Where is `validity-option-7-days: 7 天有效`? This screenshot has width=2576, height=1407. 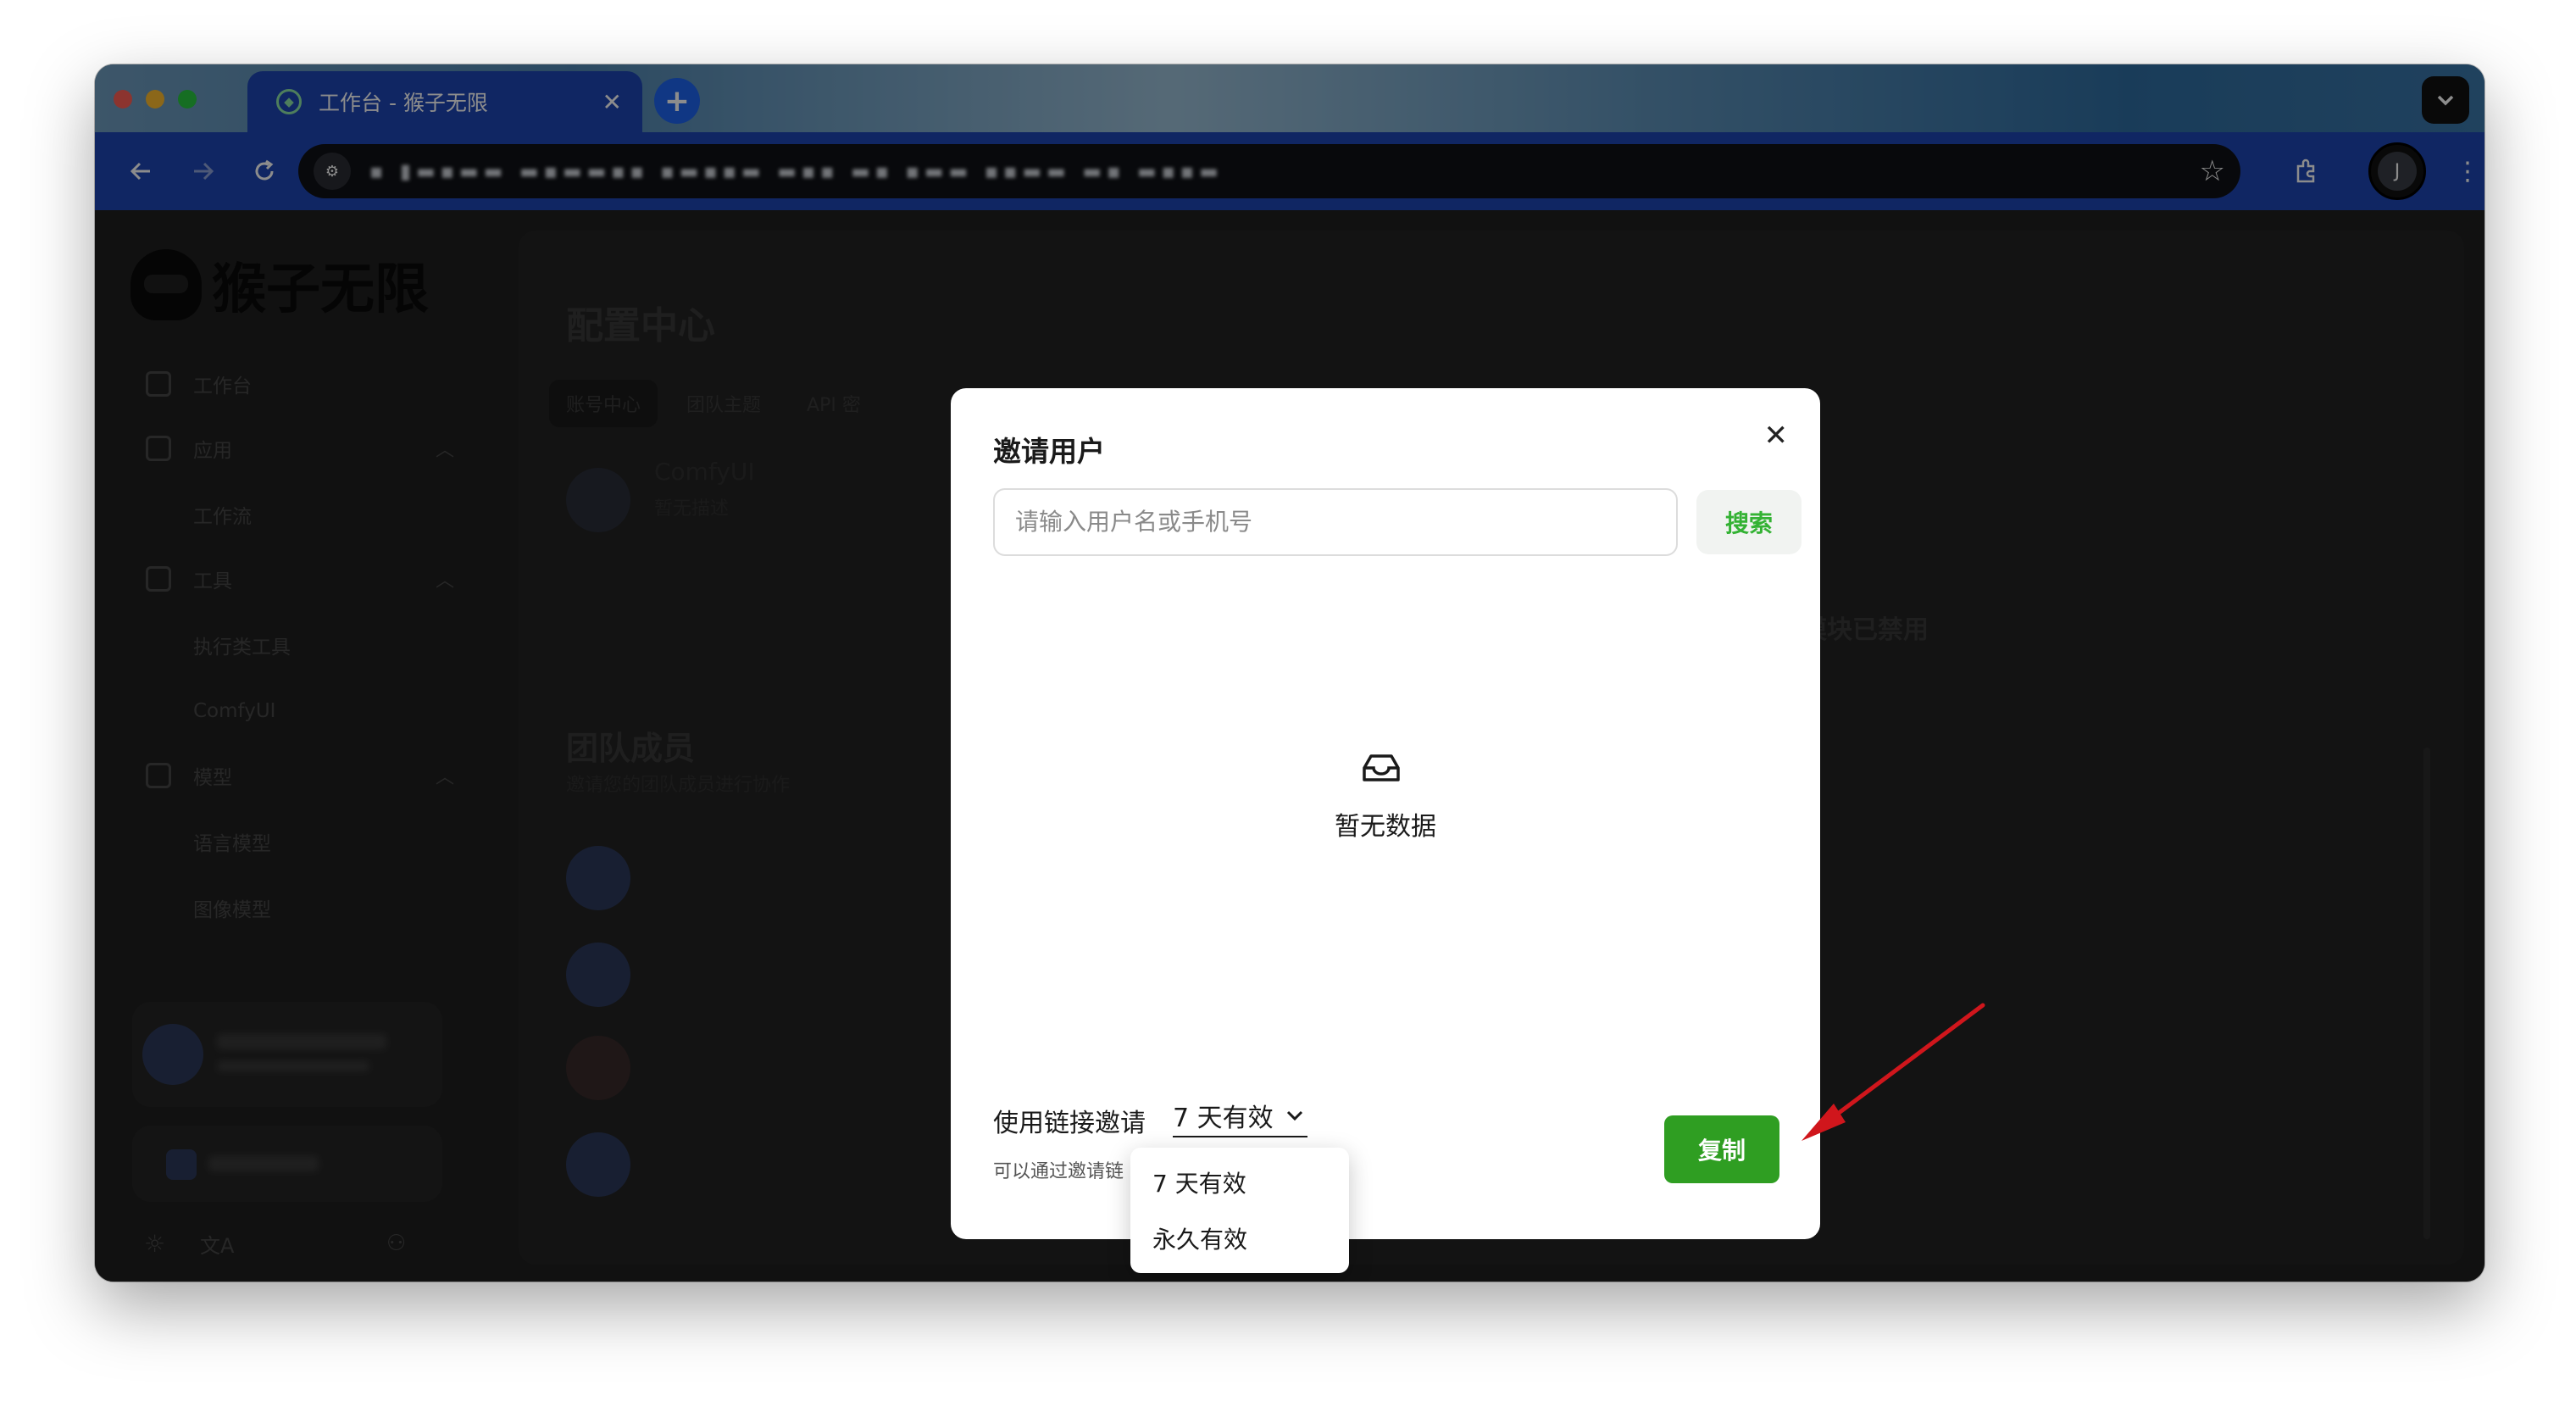 validity-option-7-days: 7 天有效 is located at coordinates (1239, 1182).